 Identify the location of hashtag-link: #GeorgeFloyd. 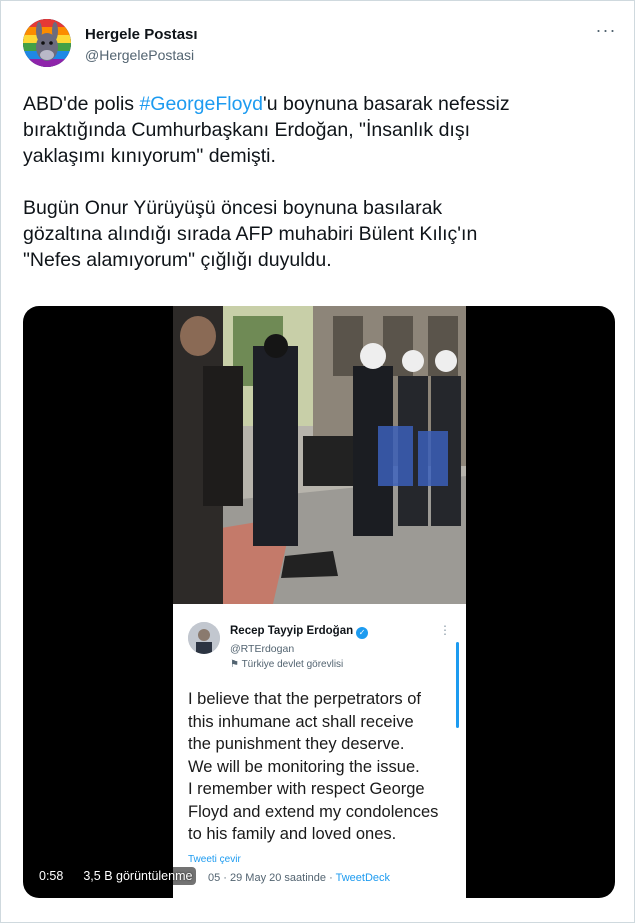
(201, 104).